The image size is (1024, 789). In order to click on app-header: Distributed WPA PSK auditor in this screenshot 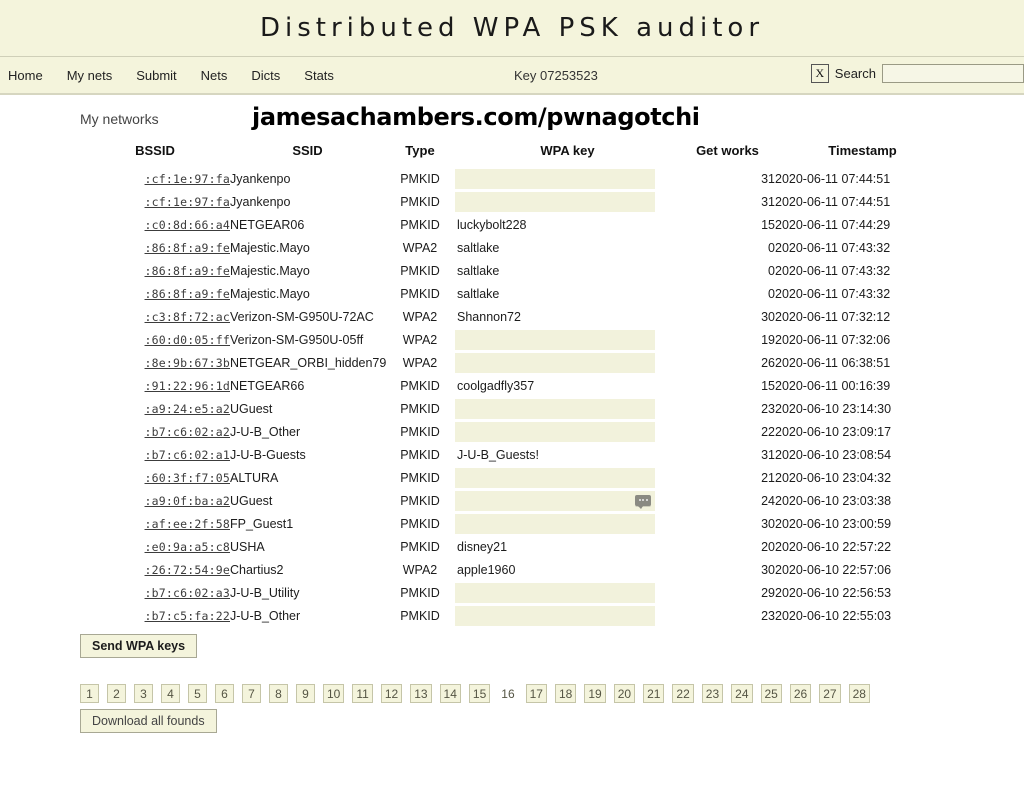, I will do `click(512, 28)`.